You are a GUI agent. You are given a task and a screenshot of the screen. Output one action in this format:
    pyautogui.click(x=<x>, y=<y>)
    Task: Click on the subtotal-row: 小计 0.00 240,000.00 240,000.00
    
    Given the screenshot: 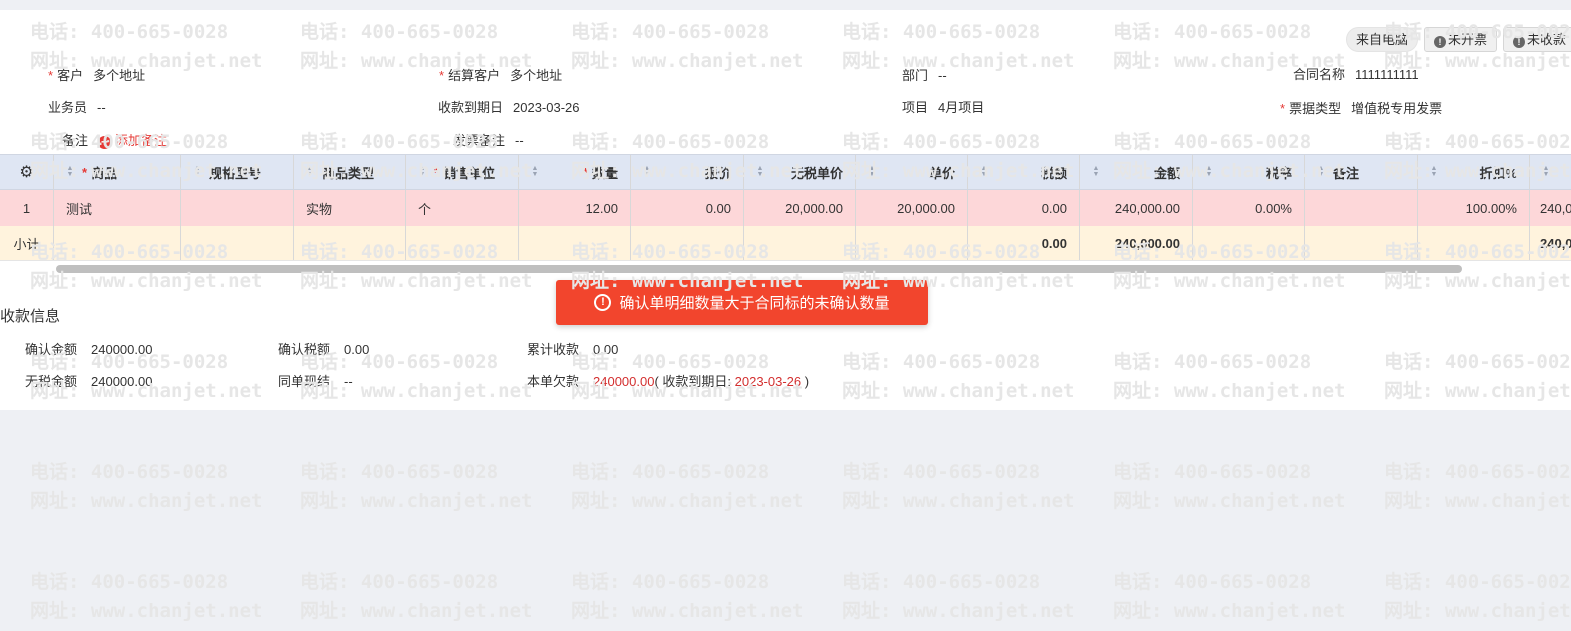 What is the action you would take?
    pyautogui.click(x=785, y=243)
    